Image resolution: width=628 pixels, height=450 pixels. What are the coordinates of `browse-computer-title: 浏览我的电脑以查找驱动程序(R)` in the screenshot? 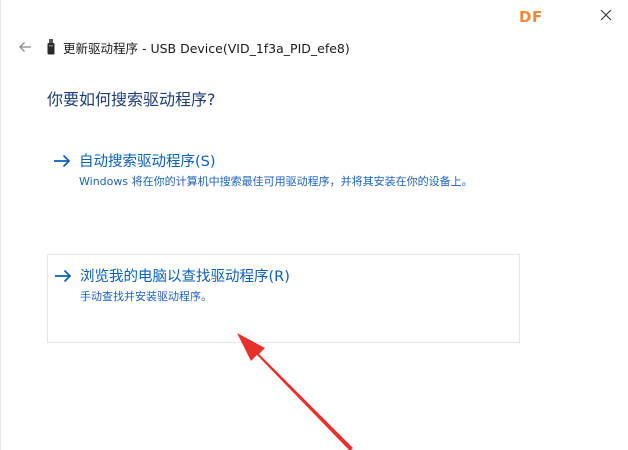 It's located at (185, 277).